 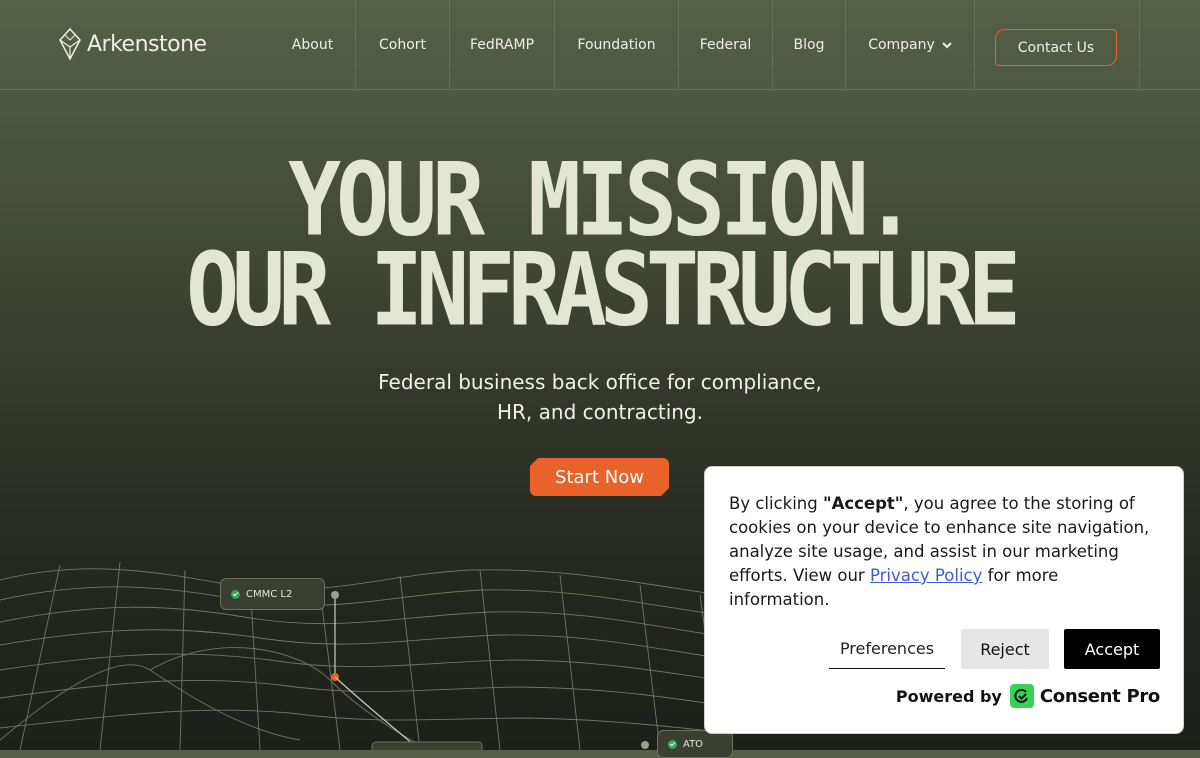 I want to click on consent-pro-name: Consent Pro, so click(x=1099, y=696).